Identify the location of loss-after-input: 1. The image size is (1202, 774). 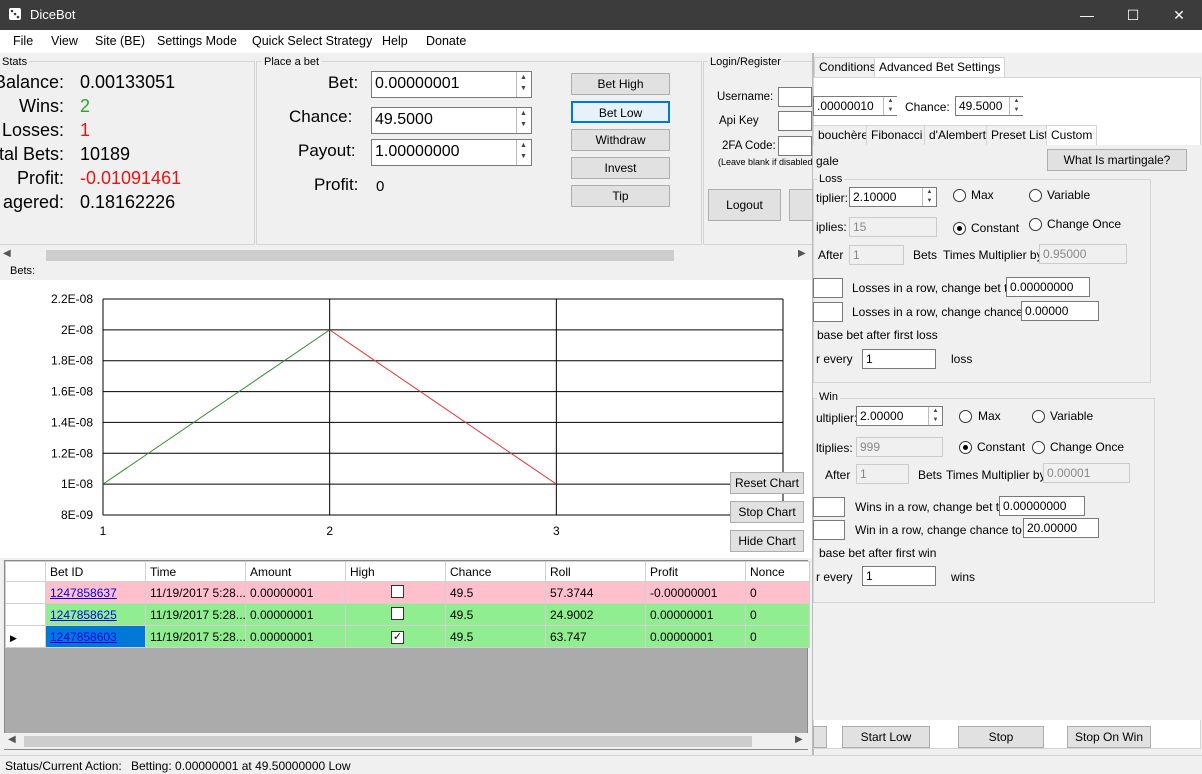
(876, 255).